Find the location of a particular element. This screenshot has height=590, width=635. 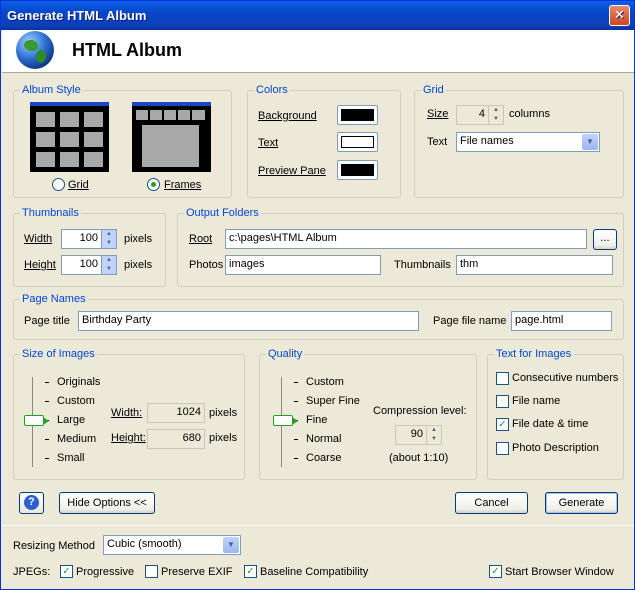

album-style-legend: Album Style is located at coordinates (51, 90).